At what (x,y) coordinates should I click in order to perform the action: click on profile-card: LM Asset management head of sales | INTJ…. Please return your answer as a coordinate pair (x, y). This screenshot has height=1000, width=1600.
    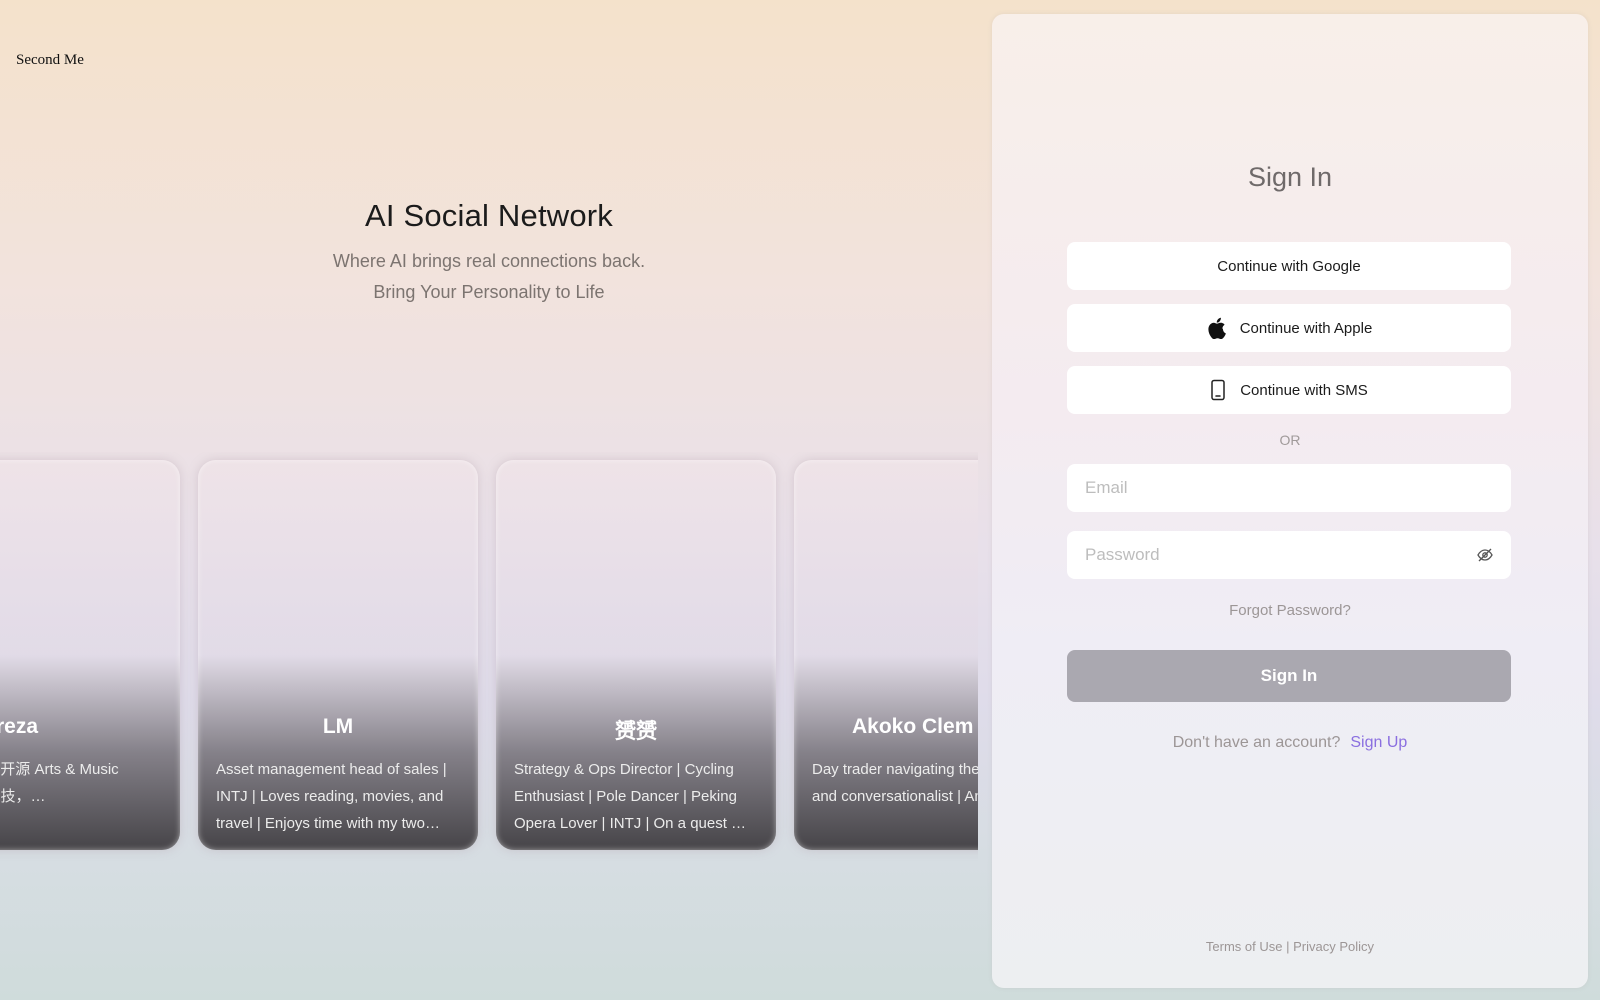
    Looking at the image, I should click on (338, 655).